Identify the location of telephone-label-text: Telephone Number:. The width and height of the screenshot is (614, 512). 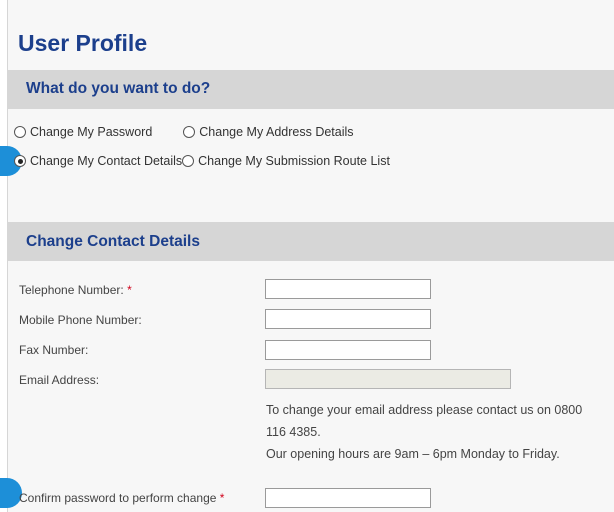
(71, 290).